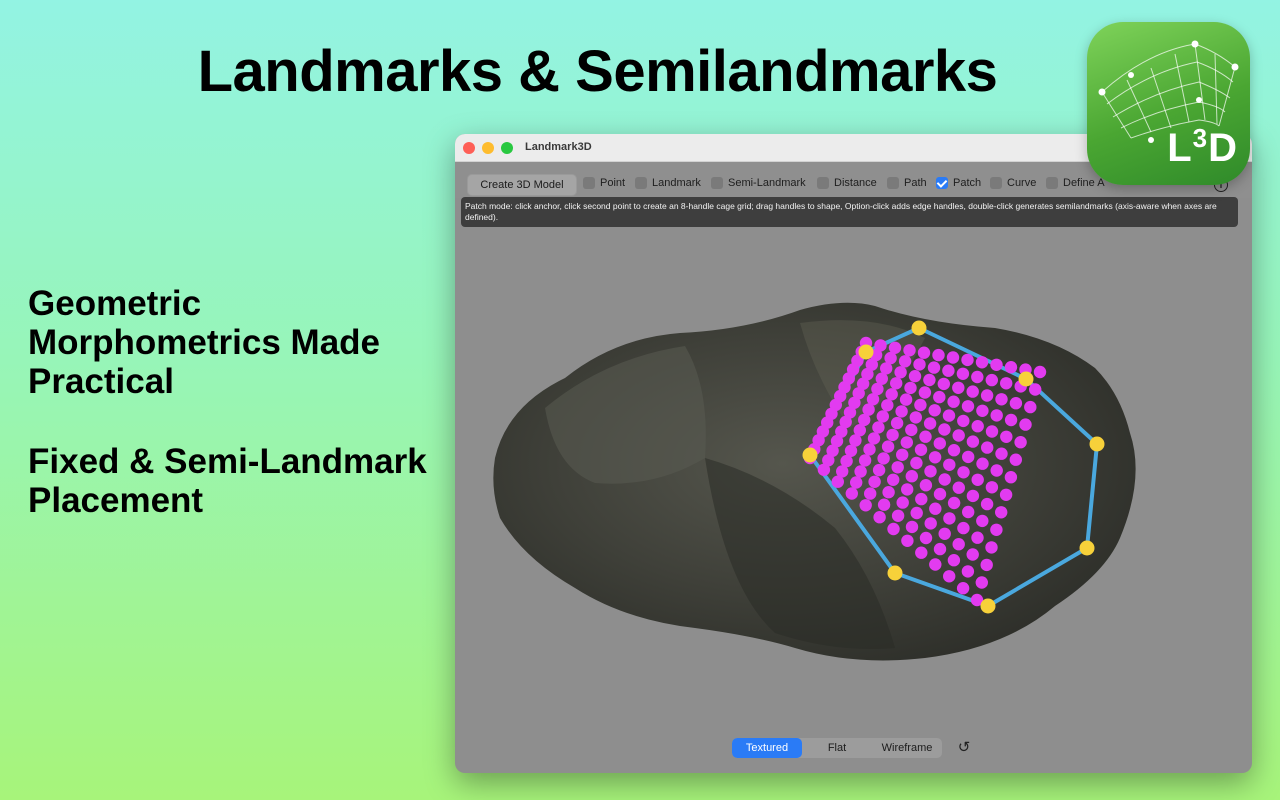 Image resolution: width=1280 pixels, height=800 pixels. Describe the element at coordinates (522, 185) in the screenshot. I see `create-3d-model-button: Create 3D Model` at that location.